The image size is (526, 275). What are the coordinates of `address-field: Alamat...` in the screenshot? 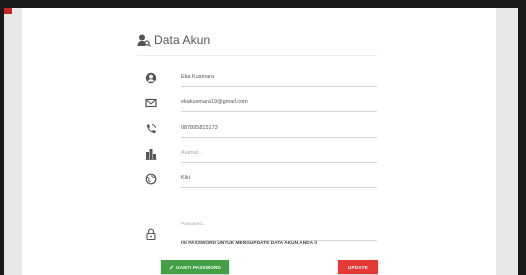 It's located at (279, 155).